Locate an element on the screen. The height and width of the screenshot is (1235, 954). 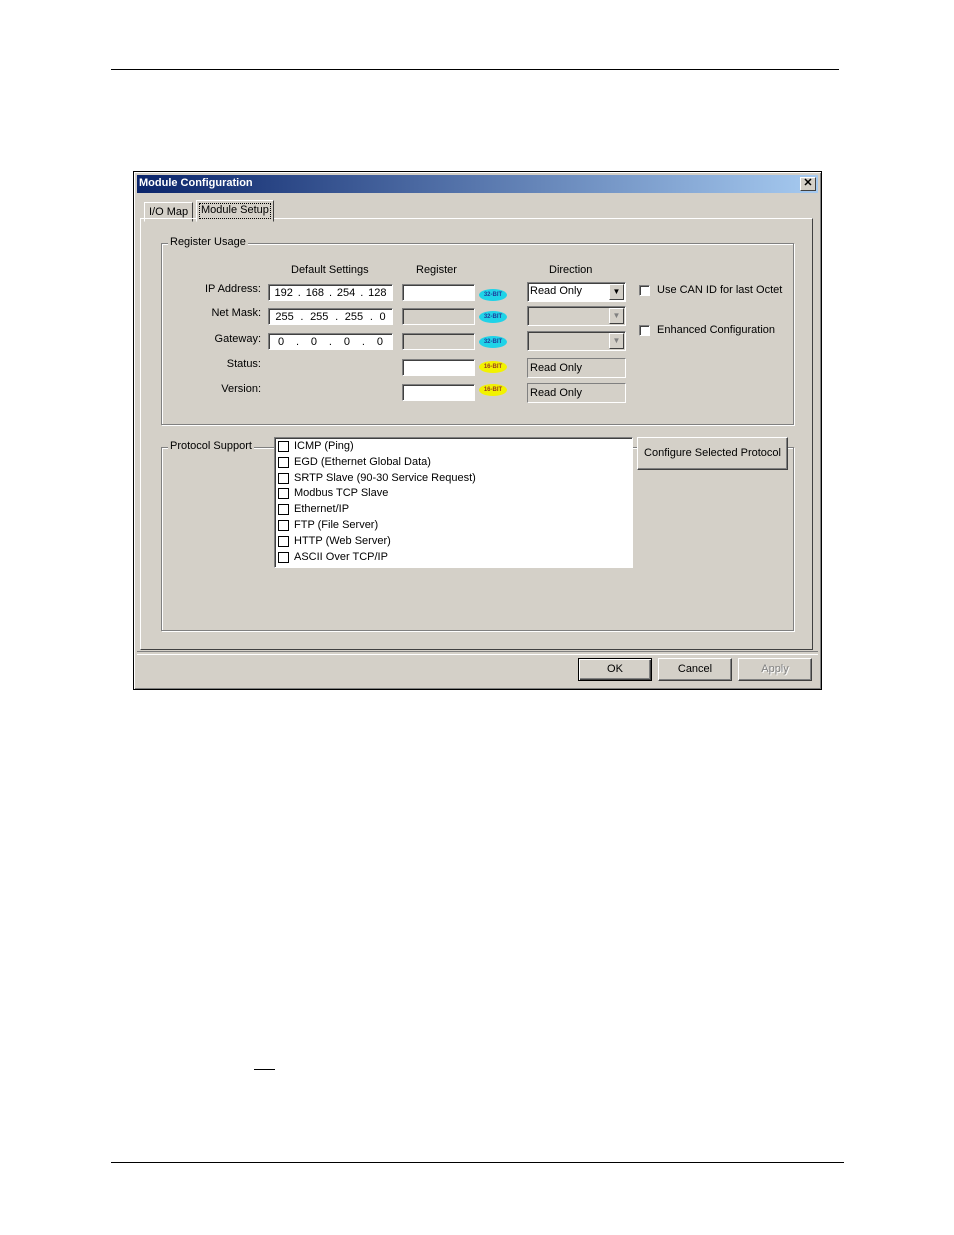
protocol-label: Ethernet/IP is located at coordinates (322, 509).